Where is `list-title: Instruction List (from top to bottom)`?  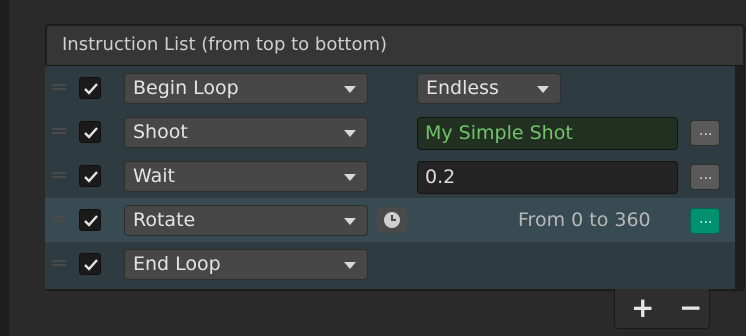 list-title: Instruction List (from top to bottom) is located at coordinates (225, 44).